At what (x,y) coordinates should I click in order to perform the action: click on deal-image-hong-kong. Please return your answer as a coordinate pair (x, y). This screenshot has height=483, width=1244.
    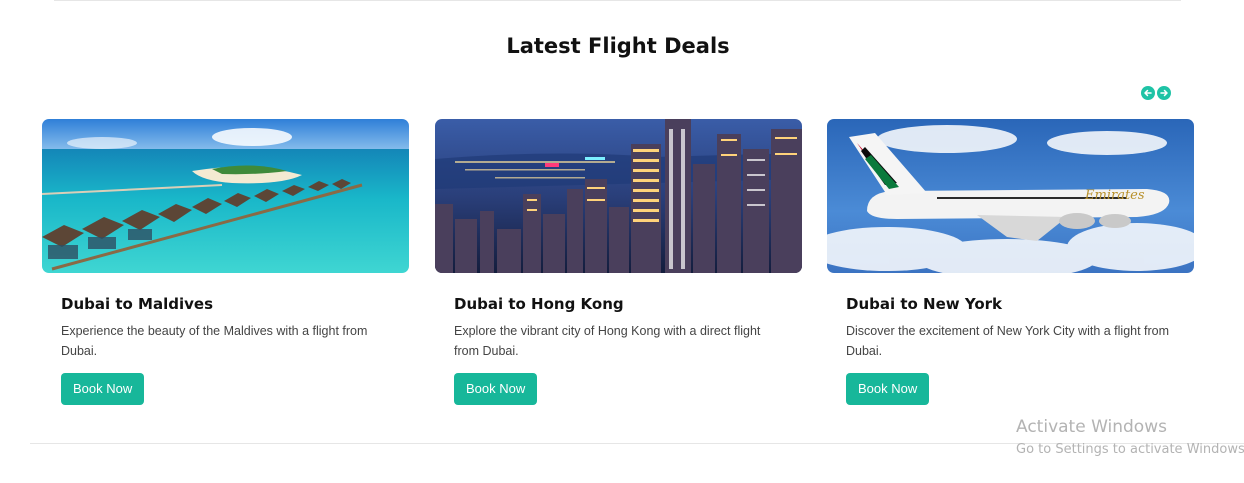
    Looking at the image, I should click on (618, 196).